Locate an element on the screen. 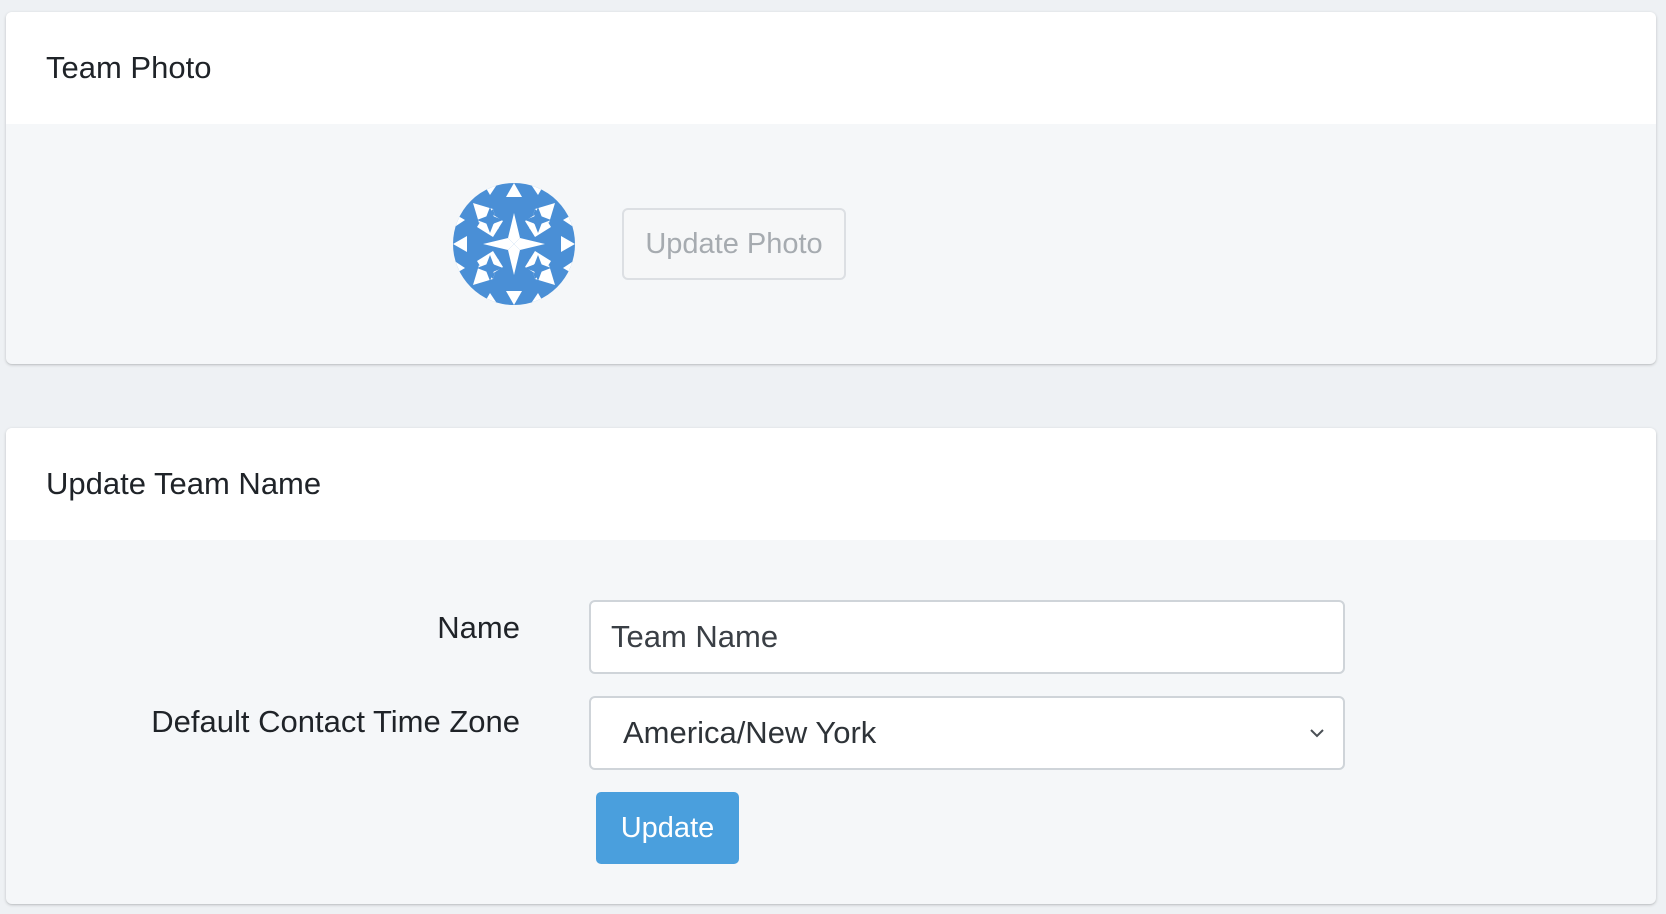 The width and height of the screenshot is (1666, 914). chevron-down-icon is located at coordinates (1317, 733).